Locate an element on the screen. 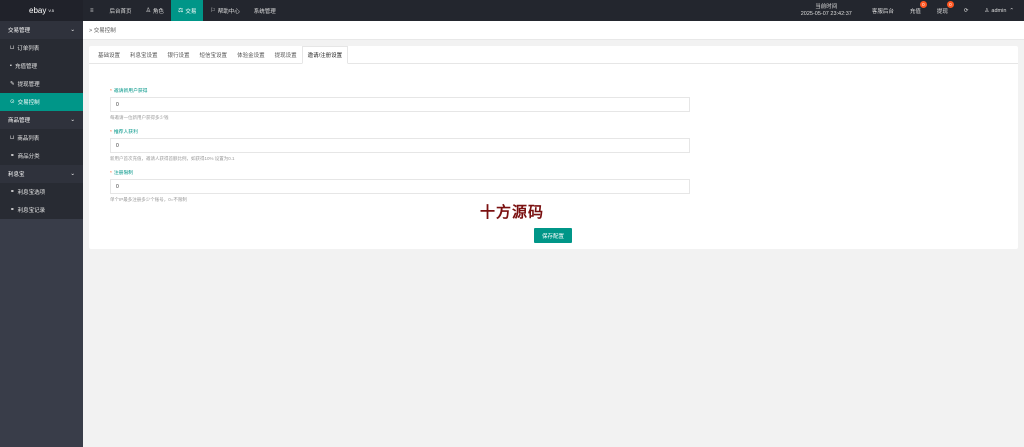 The height and width of the screenshot is (447, 1024). service-link: 客服后台 is located at coordinates (883, 10).